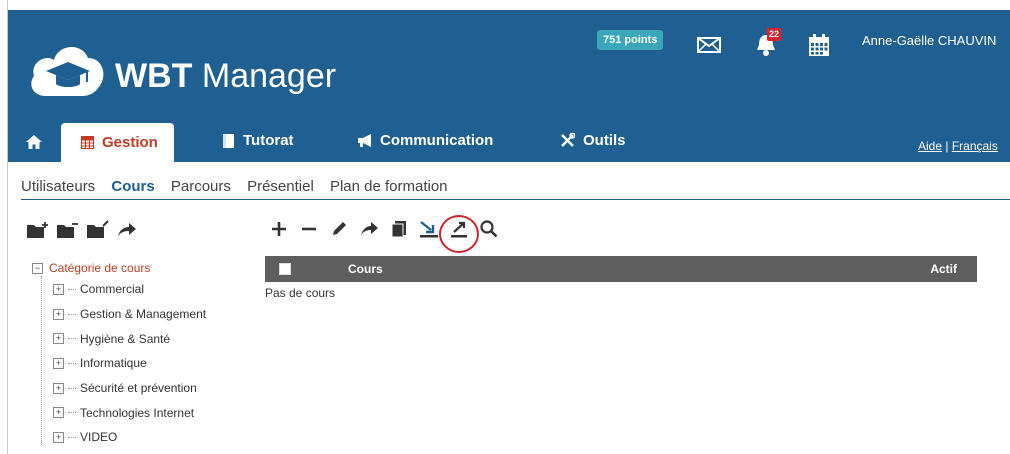 The image size is (1010, 454). I want to click on search-button, so click(489, 229).